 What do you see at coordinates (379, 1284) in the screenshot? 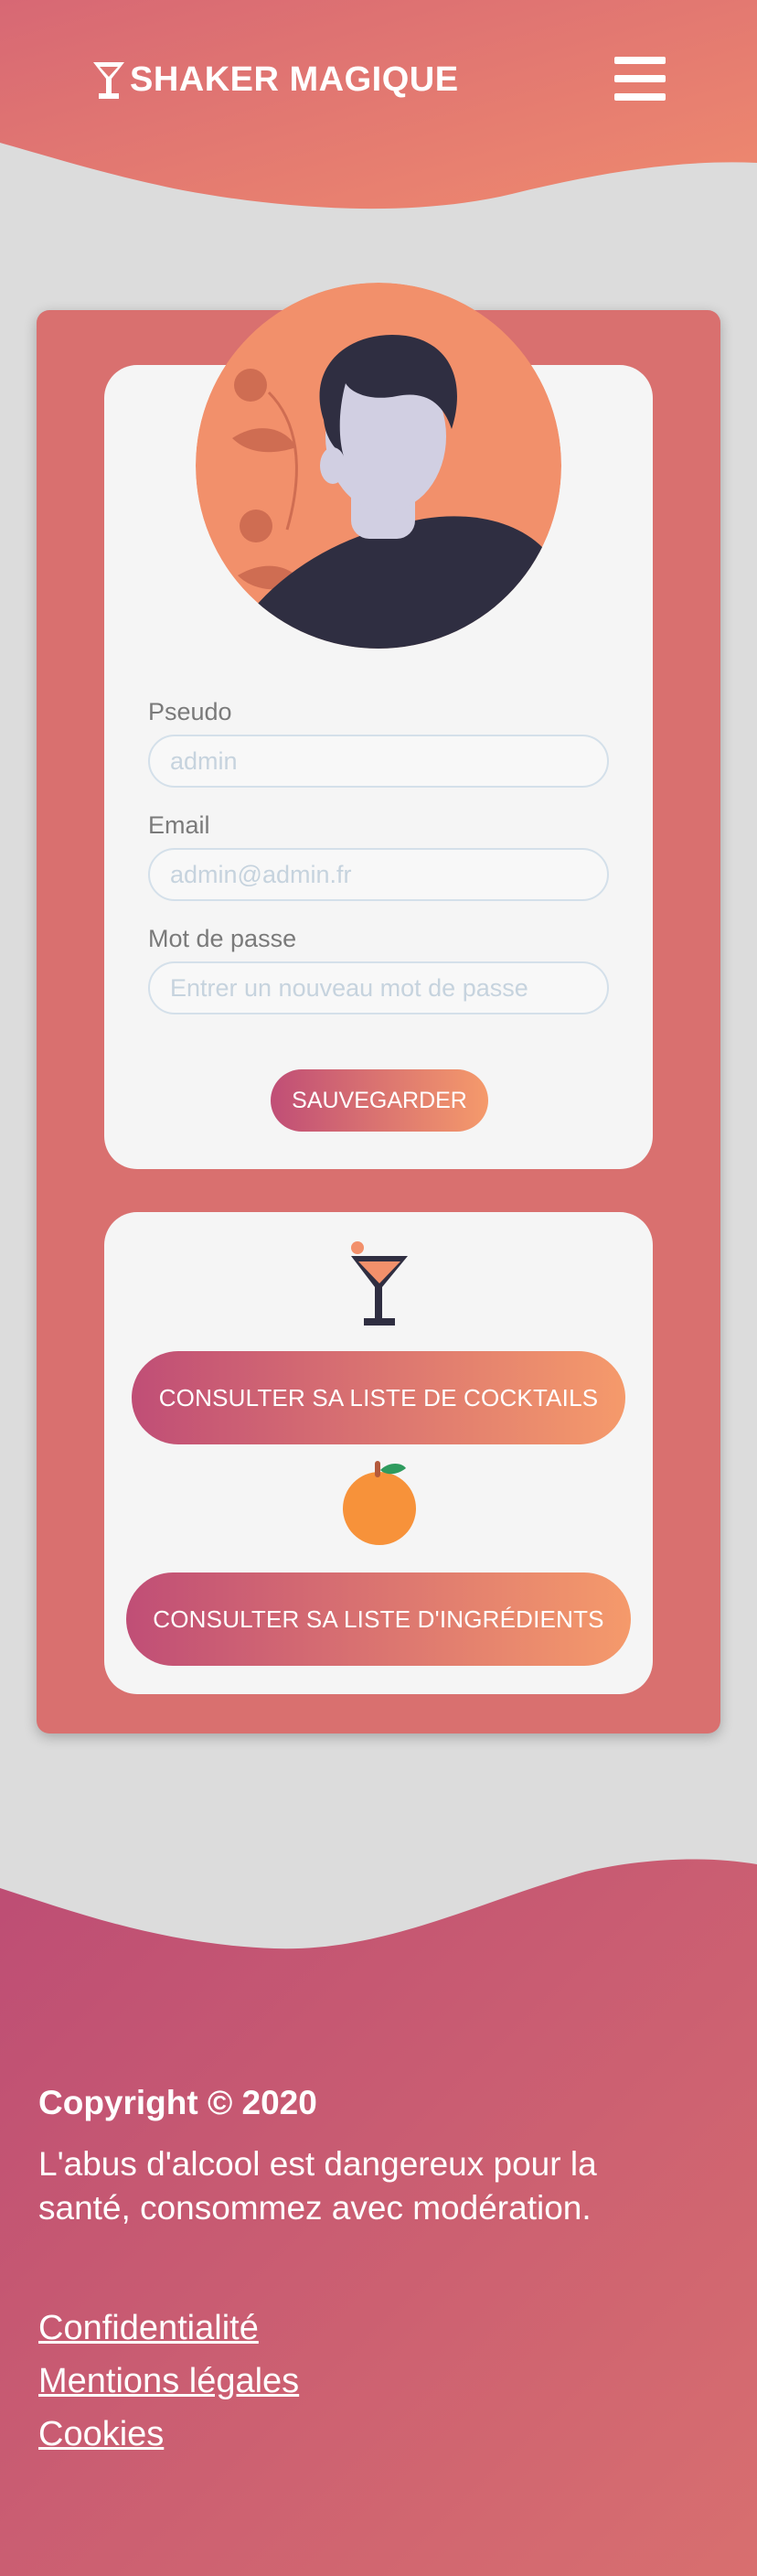
I see `cocktail-icon` at bounding box center [379, 1284].